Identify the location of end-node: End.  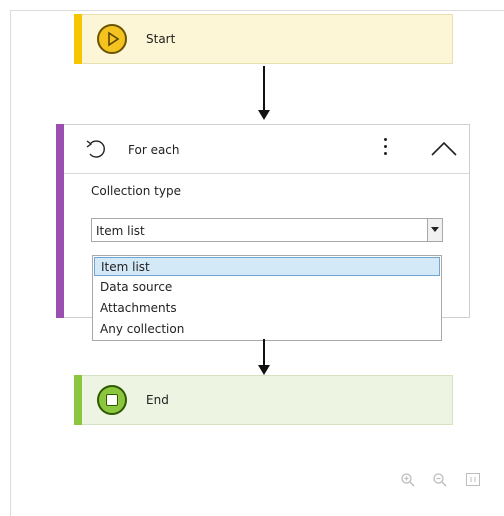
(263, 400).